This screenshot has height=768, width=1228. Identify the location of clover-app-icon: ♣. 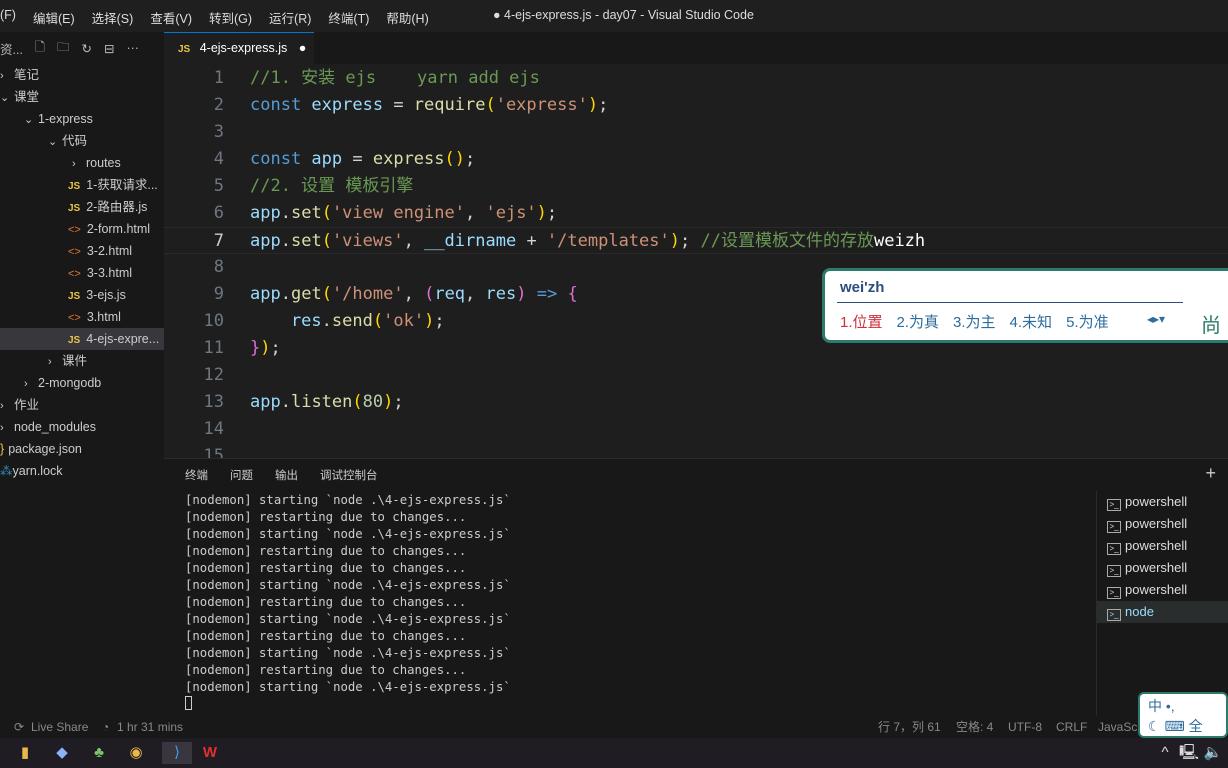
(99, 753).